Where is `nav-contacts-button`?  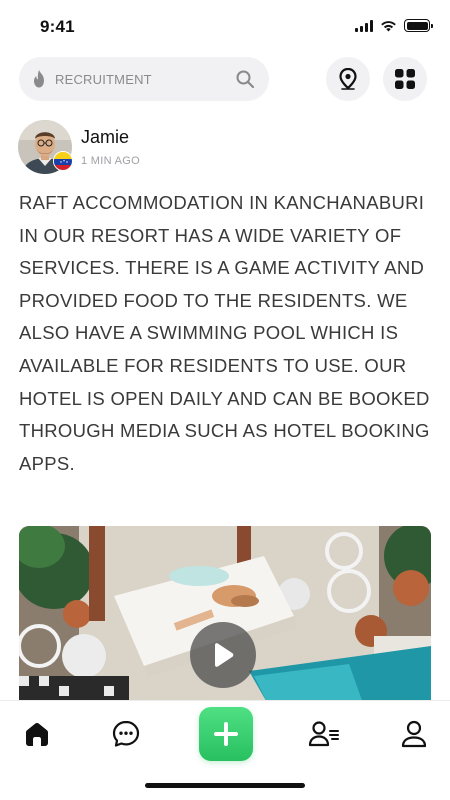 nav-contacts-button is located at coordinates (324, 734).